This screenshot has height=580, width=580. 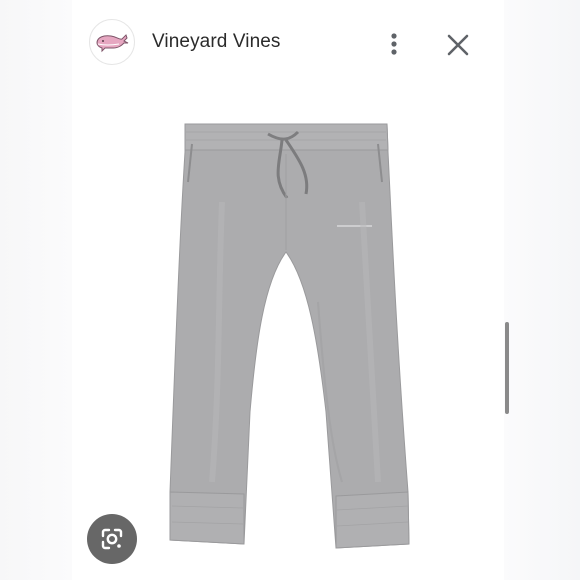 I want to click on close-button, so click(x=458, y=45).